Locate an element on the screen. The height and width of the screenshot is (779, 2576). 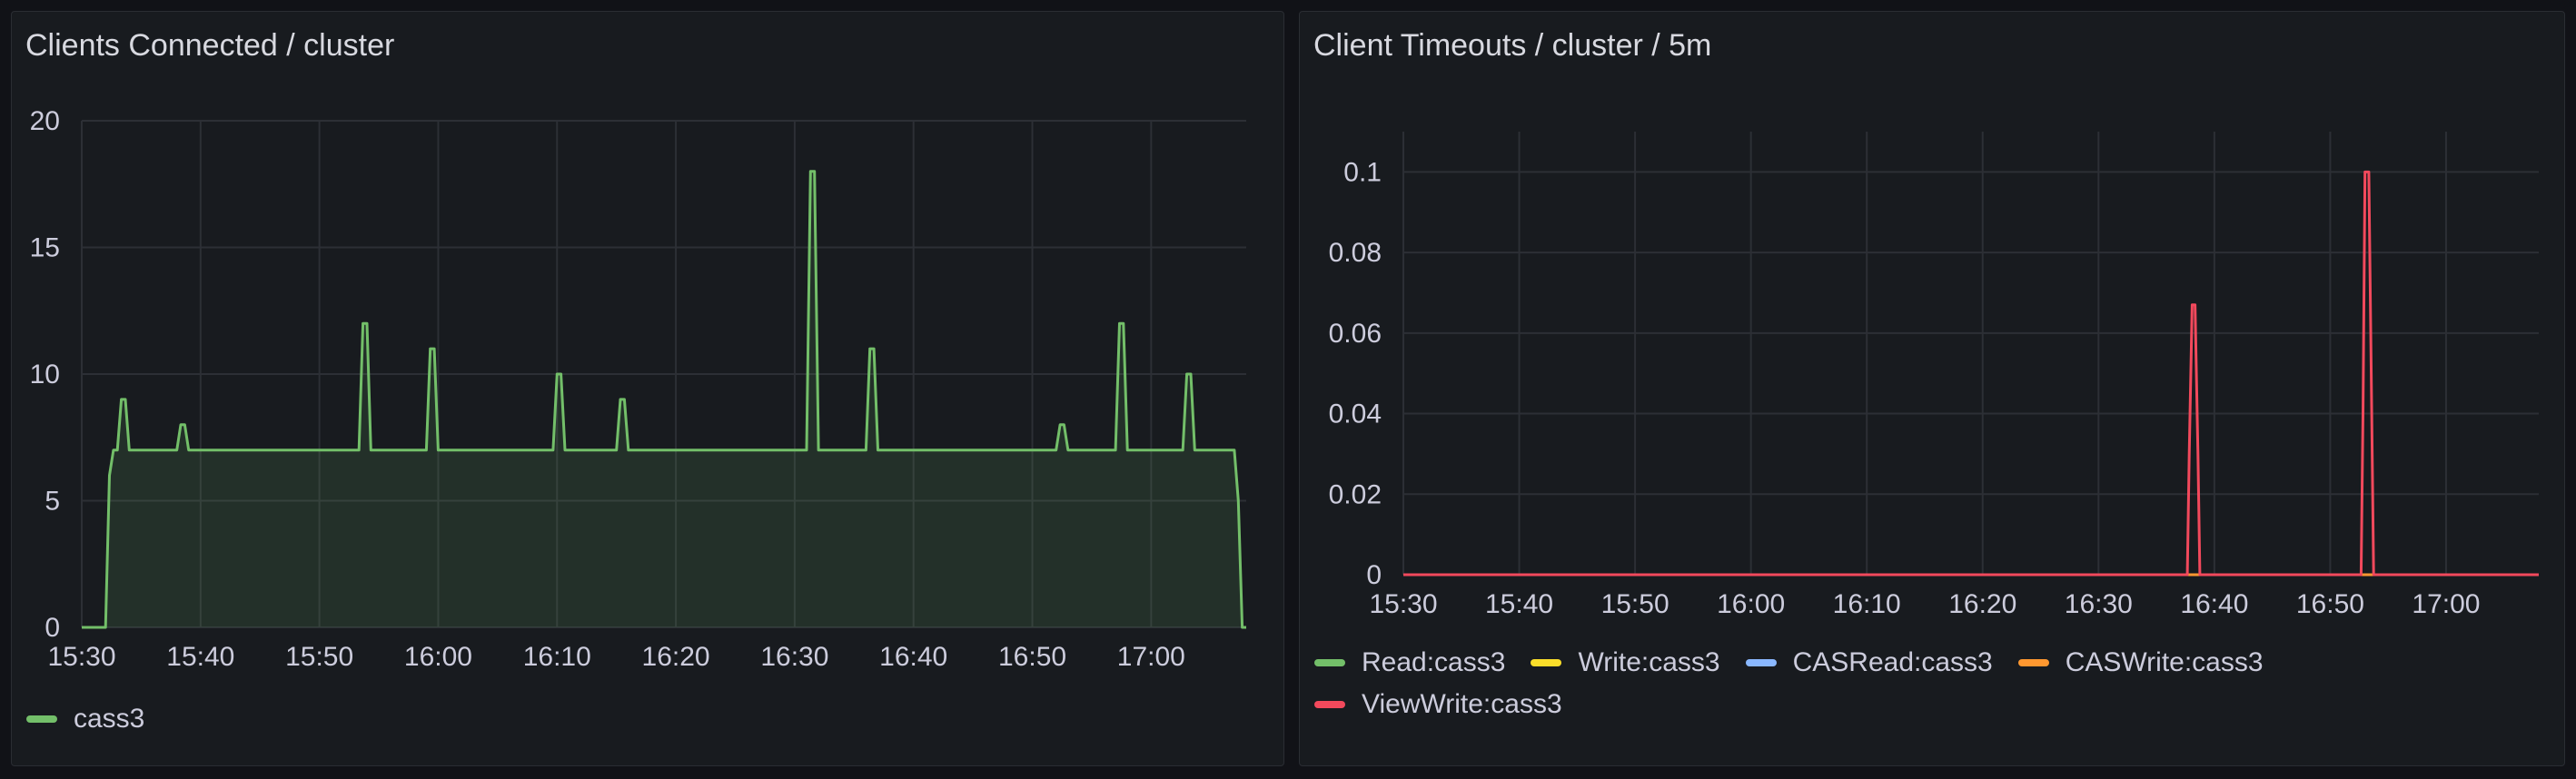
chart-legend: cass3 is located at coordinates (85, 719).